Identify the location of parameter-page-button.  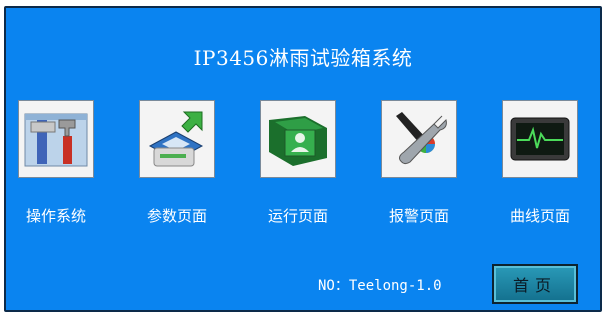
(177, 139).